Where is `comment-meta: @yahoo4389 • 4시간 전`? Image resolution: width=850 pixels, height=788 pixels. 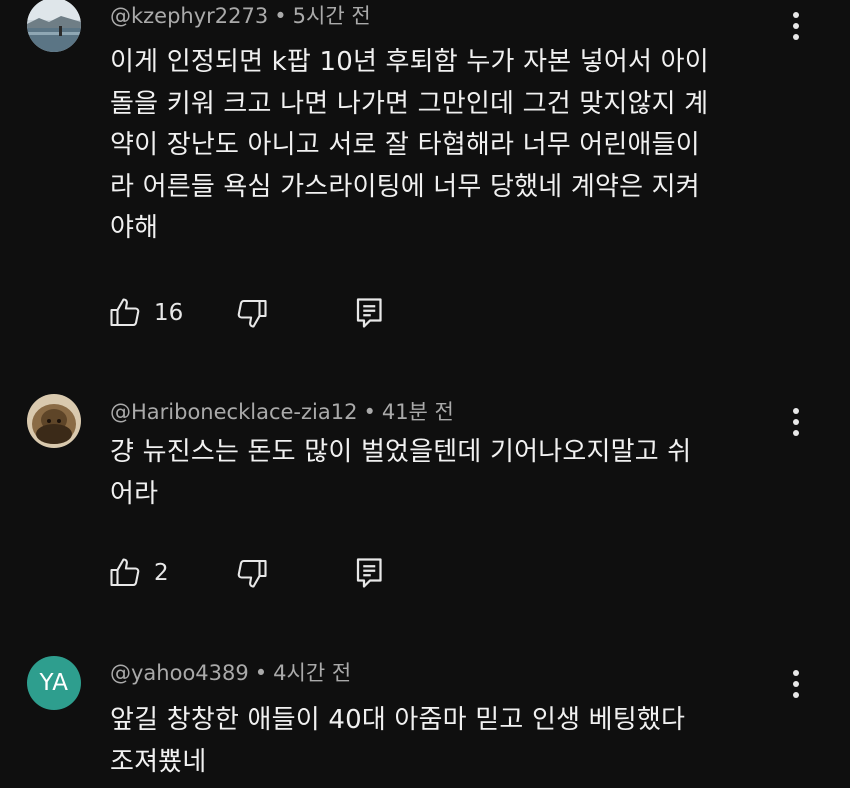
comment-meta: @yahoo4389 • 4시간 전 is located at coordinates (230, 673).